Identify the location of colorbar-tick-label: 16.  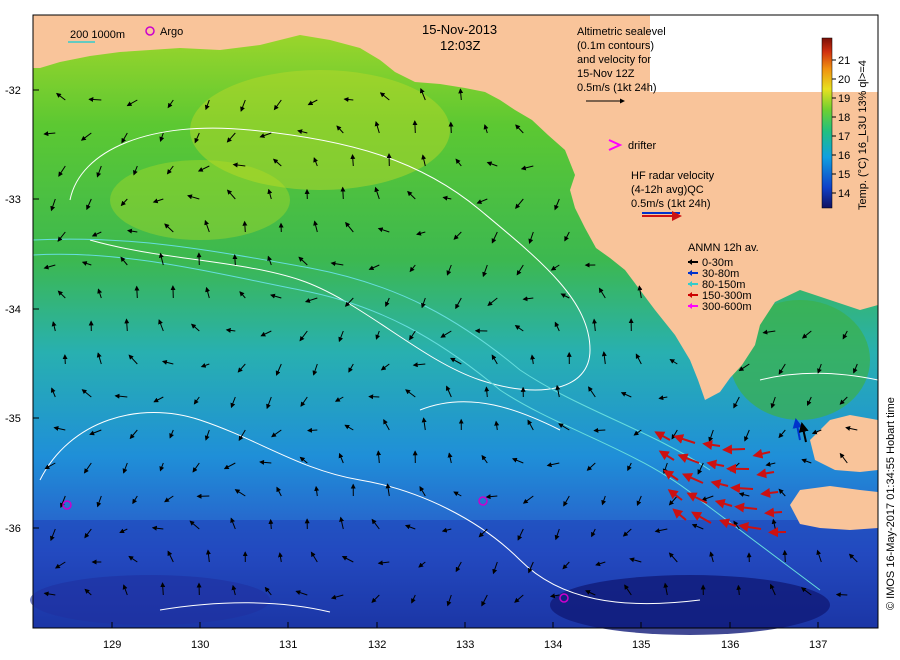
(844, 156).